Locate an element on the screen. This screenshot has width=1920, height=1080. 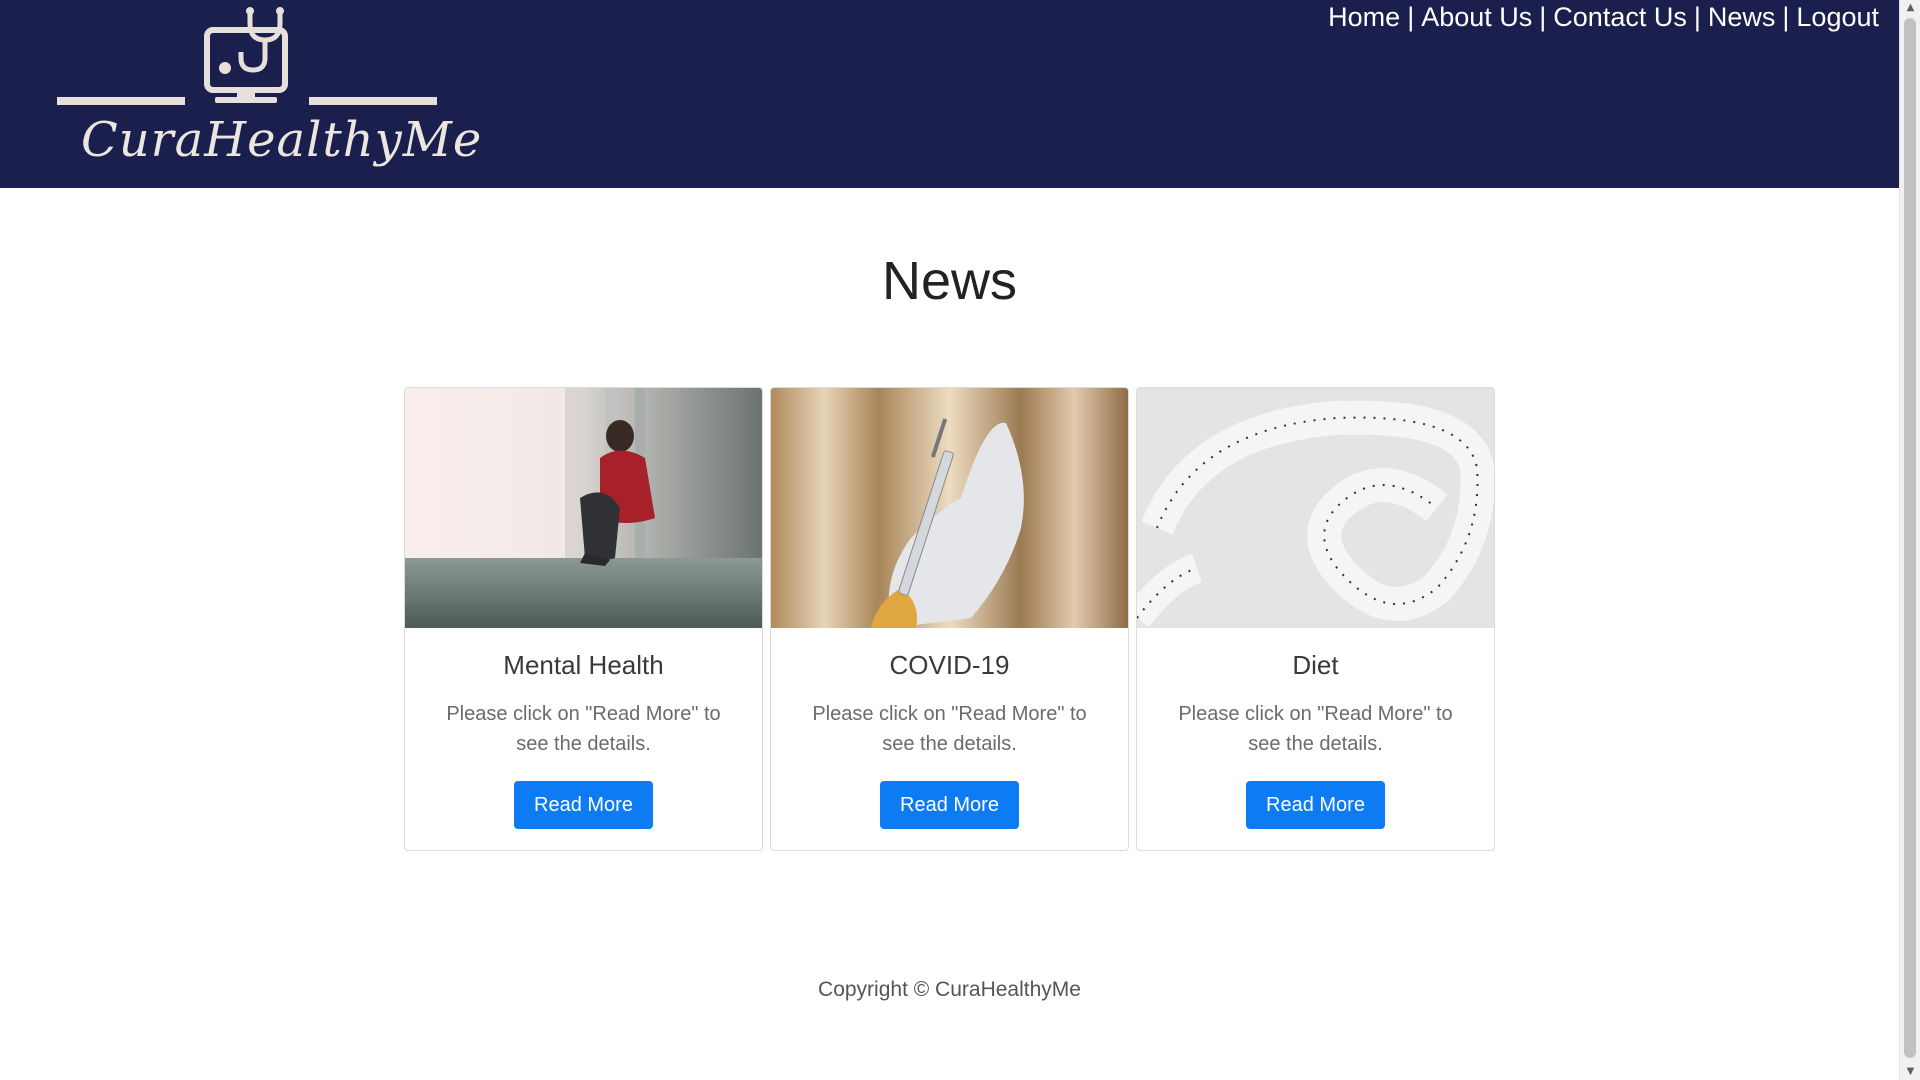
nav-logout: Logout is located at coordinates (1837, 17).